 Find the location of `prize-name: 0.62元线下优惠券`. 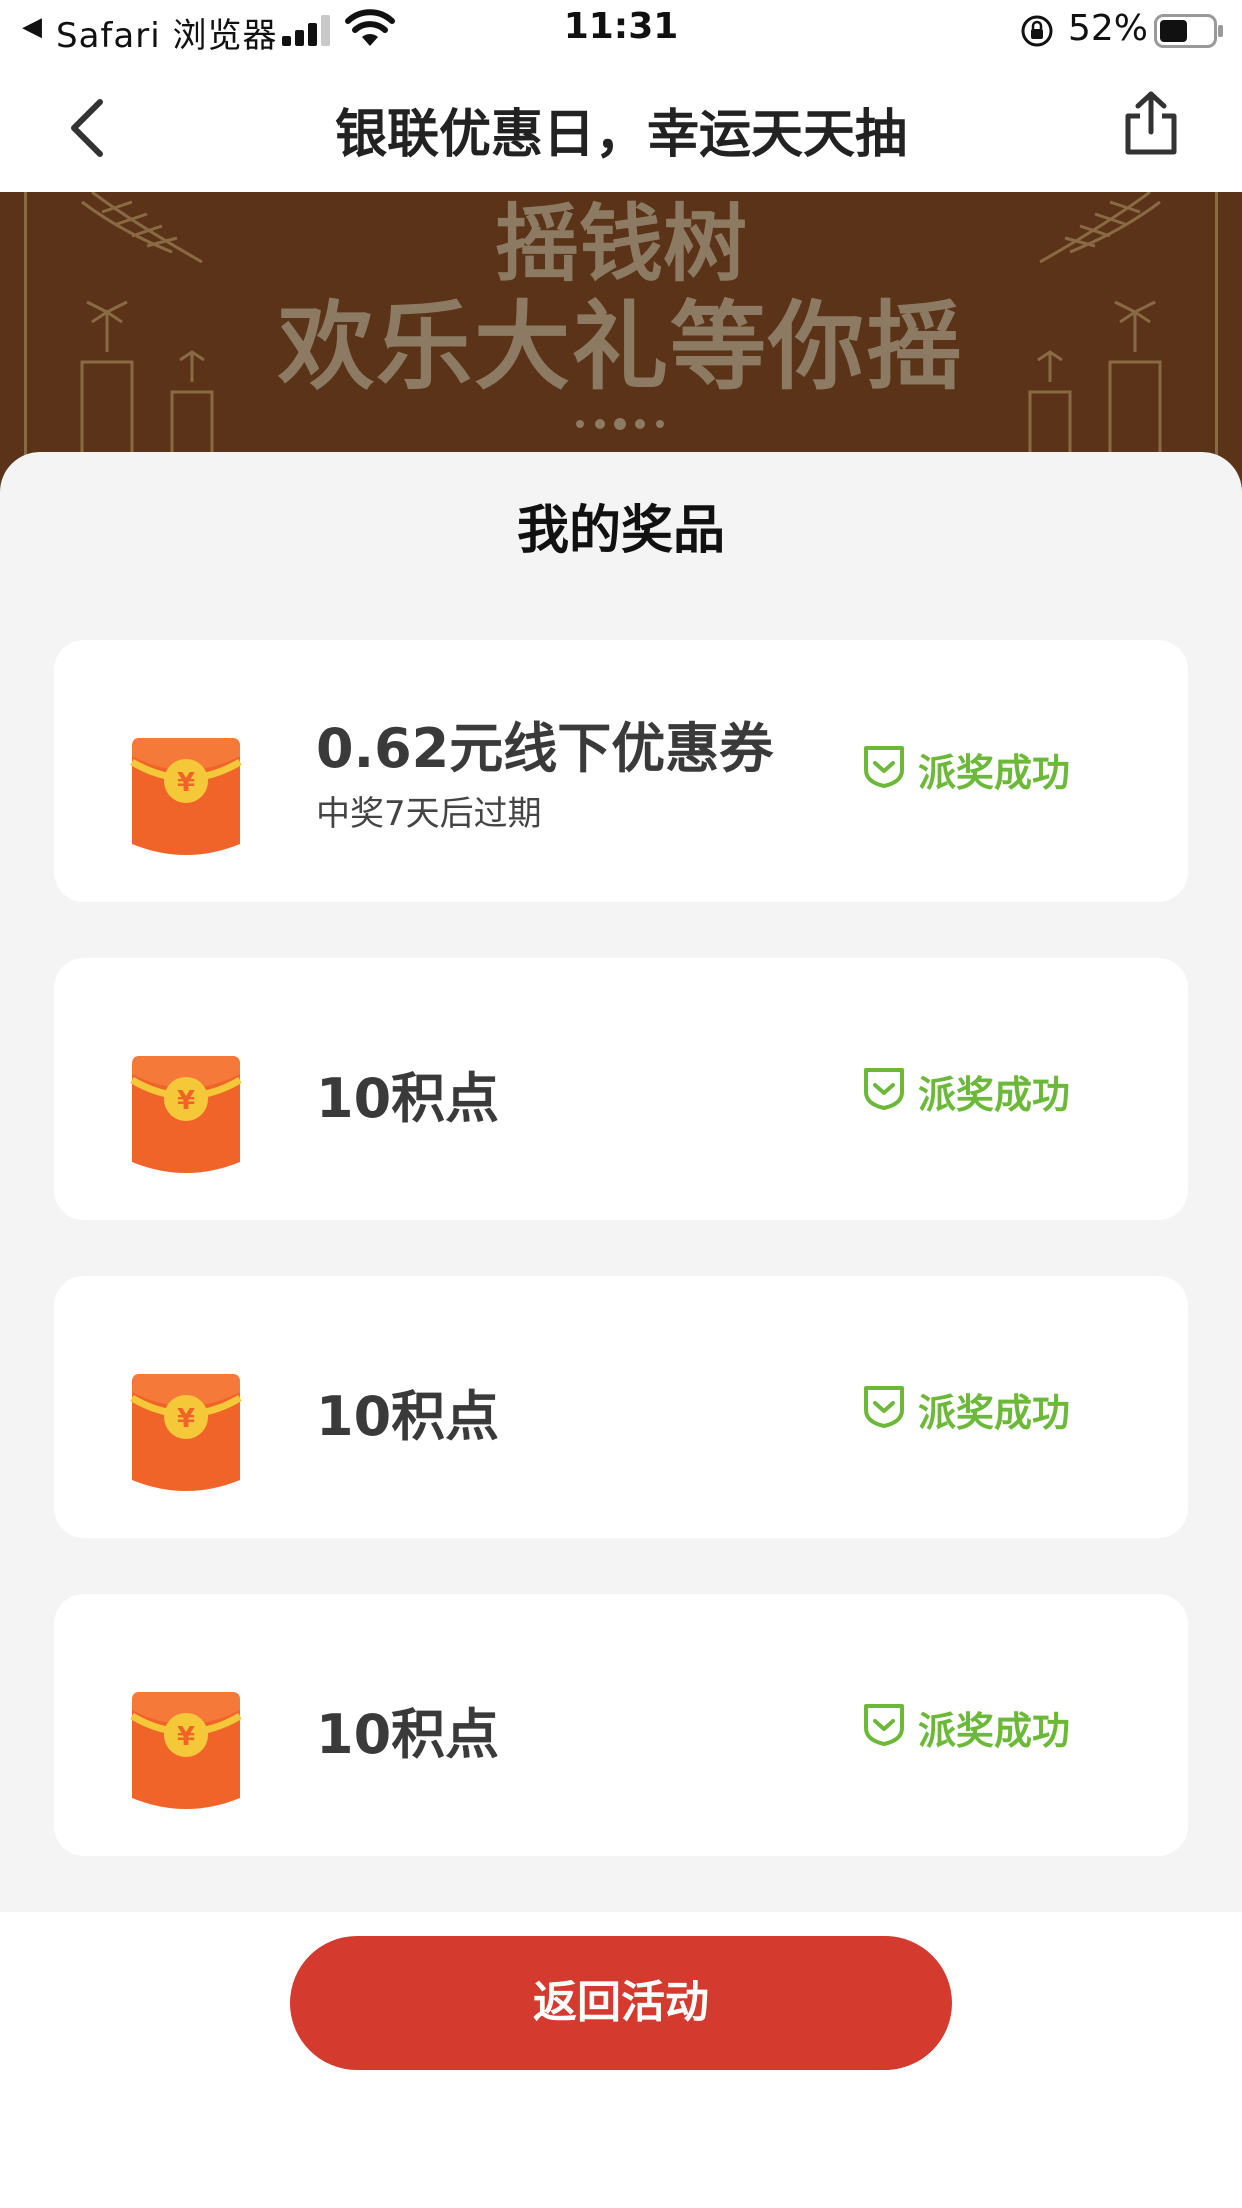

prize-name: 0.62元线下优惠券 is located at coordinates (545, 748).